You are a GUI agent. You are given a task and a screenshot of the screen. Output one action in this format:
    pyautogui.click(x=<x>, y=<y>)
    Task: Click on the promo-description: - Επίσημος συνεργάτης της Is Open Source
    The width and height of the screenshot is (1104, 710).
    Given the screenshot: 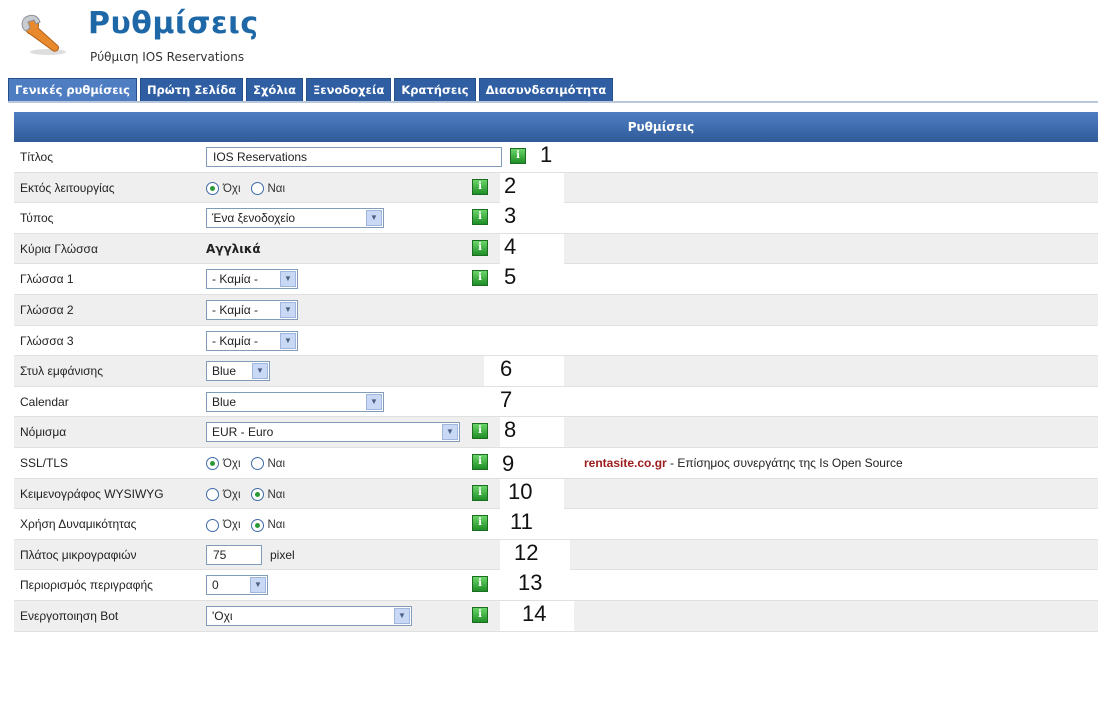 What is the action you would take?
    pyautogui.click(x=784, y=462)
    